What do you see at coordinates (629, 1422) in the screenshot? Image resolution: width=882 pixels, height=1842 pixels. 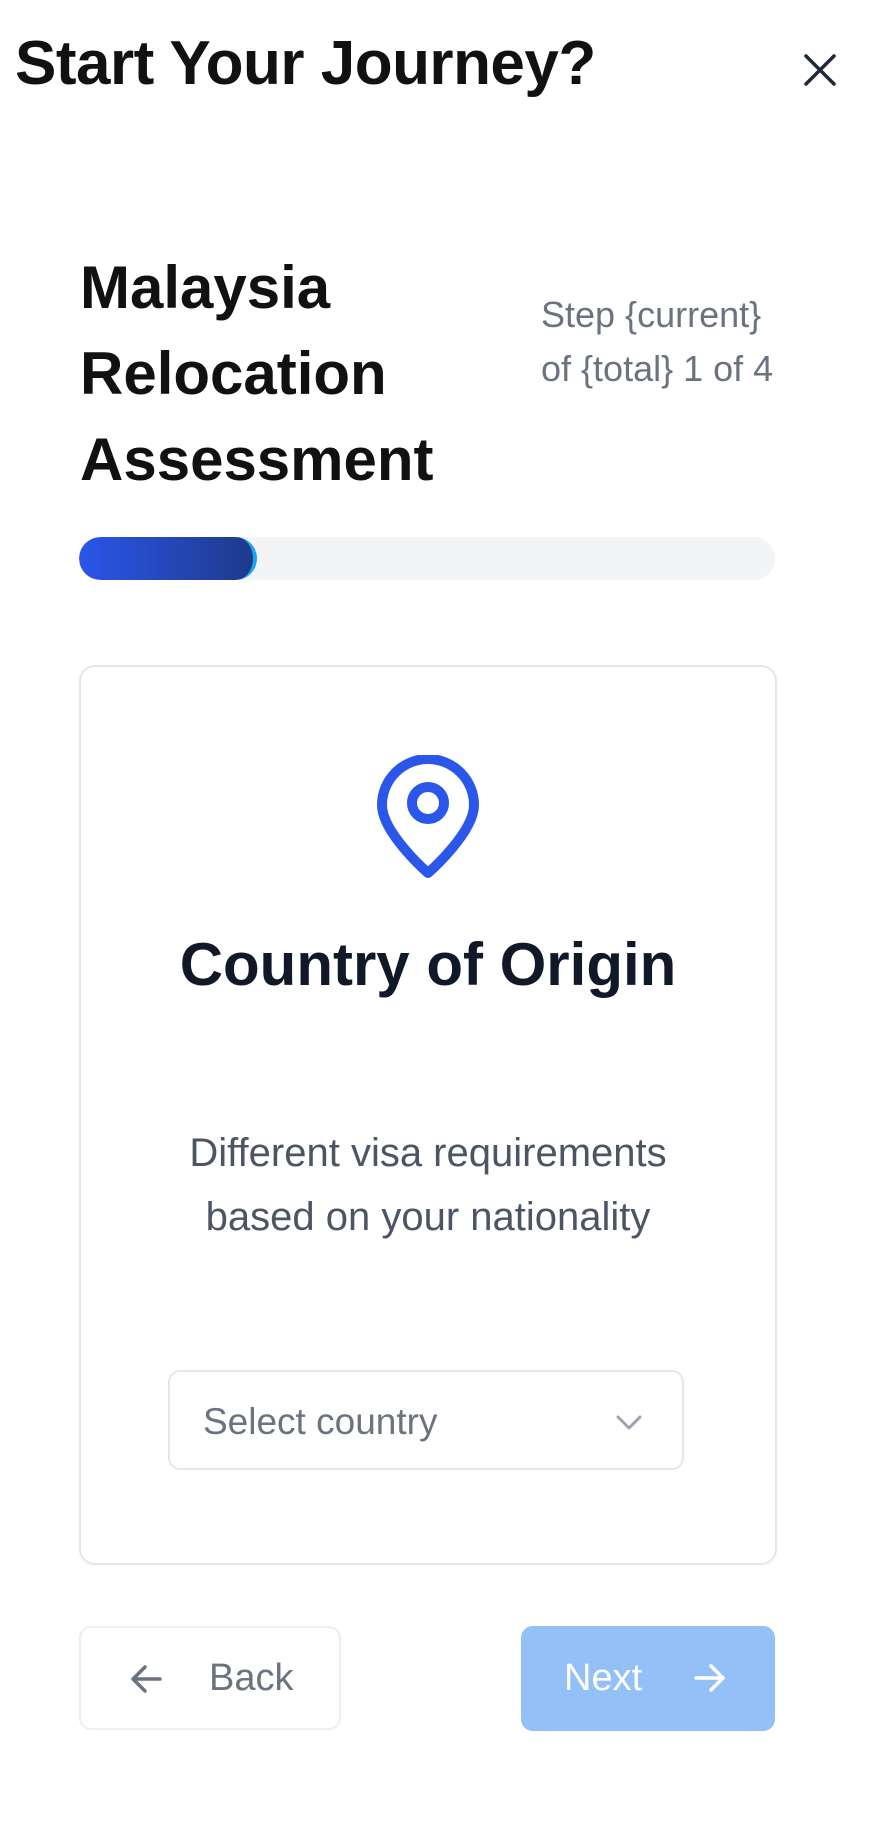 I see `chevron-down-icon` at bounding box center [629, 1422].